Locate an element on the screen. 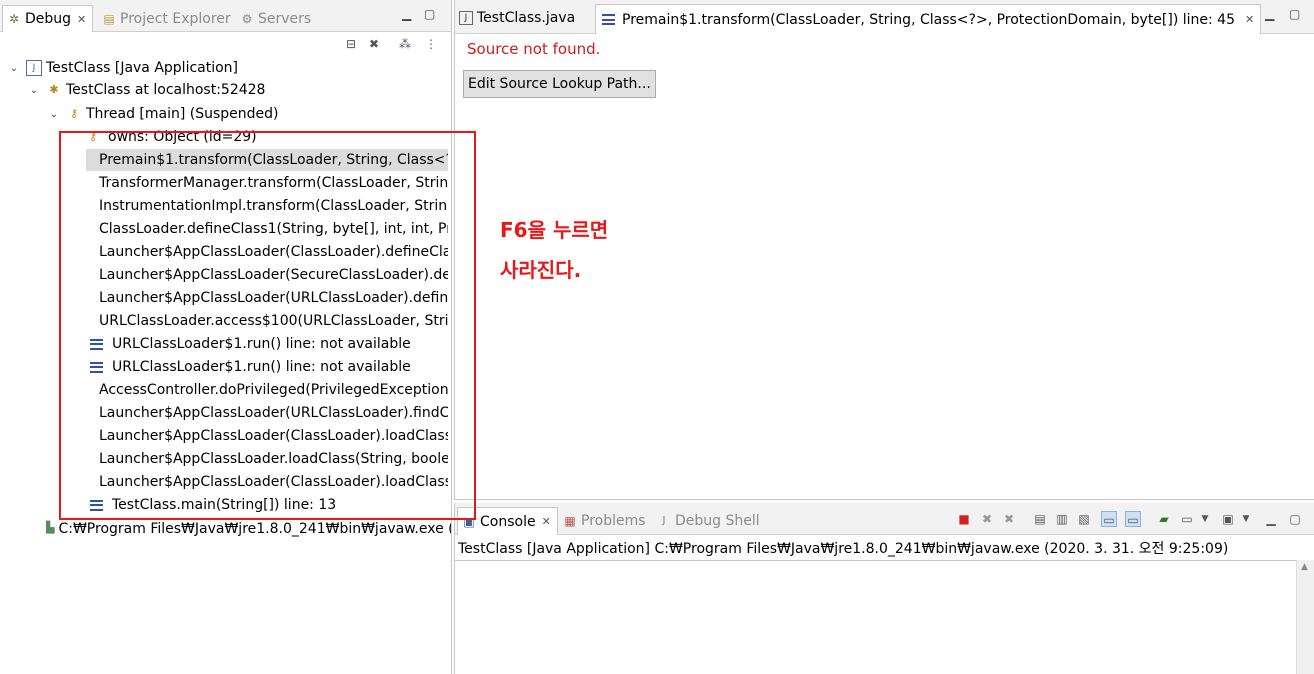  open-console-icon: ▣ is located at coordinates (1228, 519).